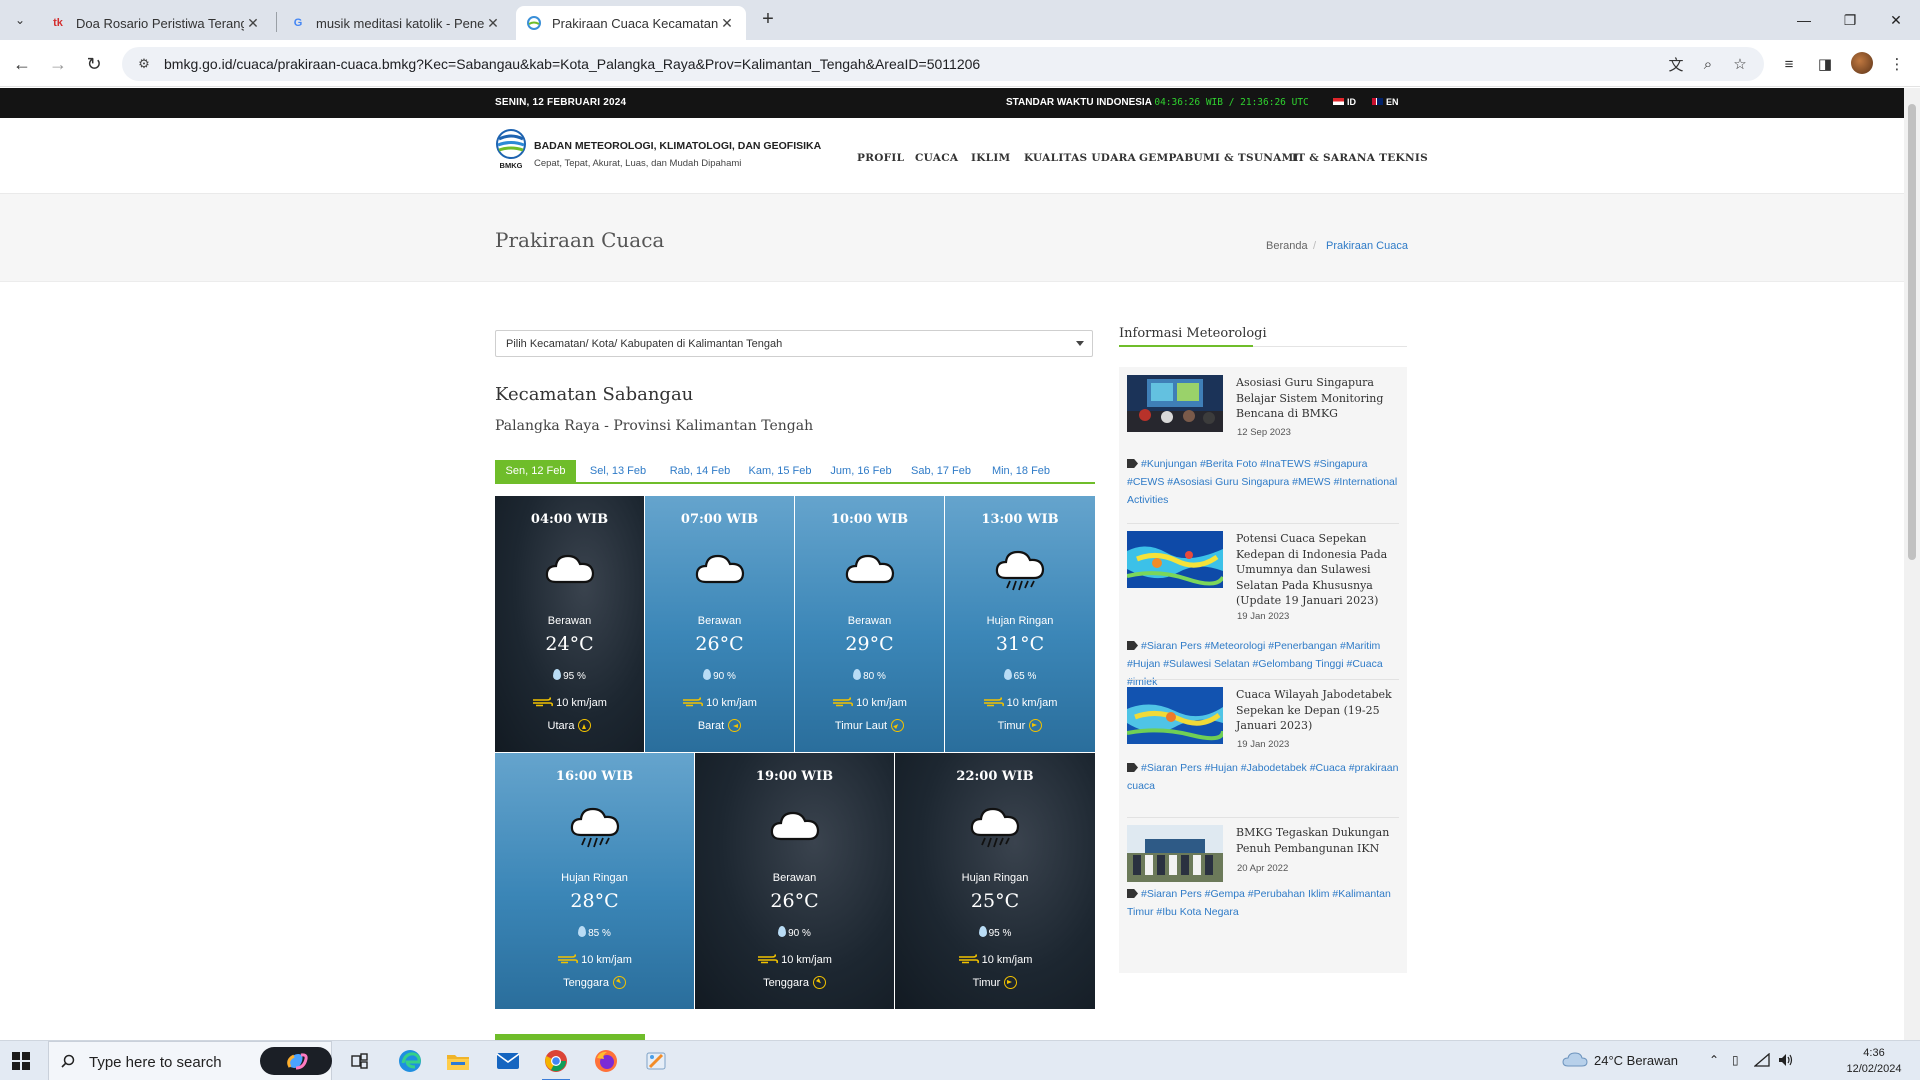 This screenshot has width=1920, height=1080. I want to click on forecast-temperature: 31°C, so click(1020, 644).